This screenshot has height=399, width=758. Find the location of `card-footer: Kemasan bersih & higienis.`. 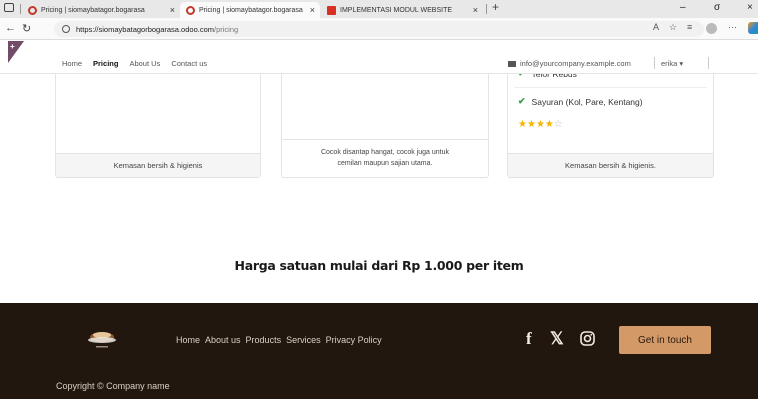

card-footer: Kemasan bersih & higienis. is located at coordinates (610, 165).